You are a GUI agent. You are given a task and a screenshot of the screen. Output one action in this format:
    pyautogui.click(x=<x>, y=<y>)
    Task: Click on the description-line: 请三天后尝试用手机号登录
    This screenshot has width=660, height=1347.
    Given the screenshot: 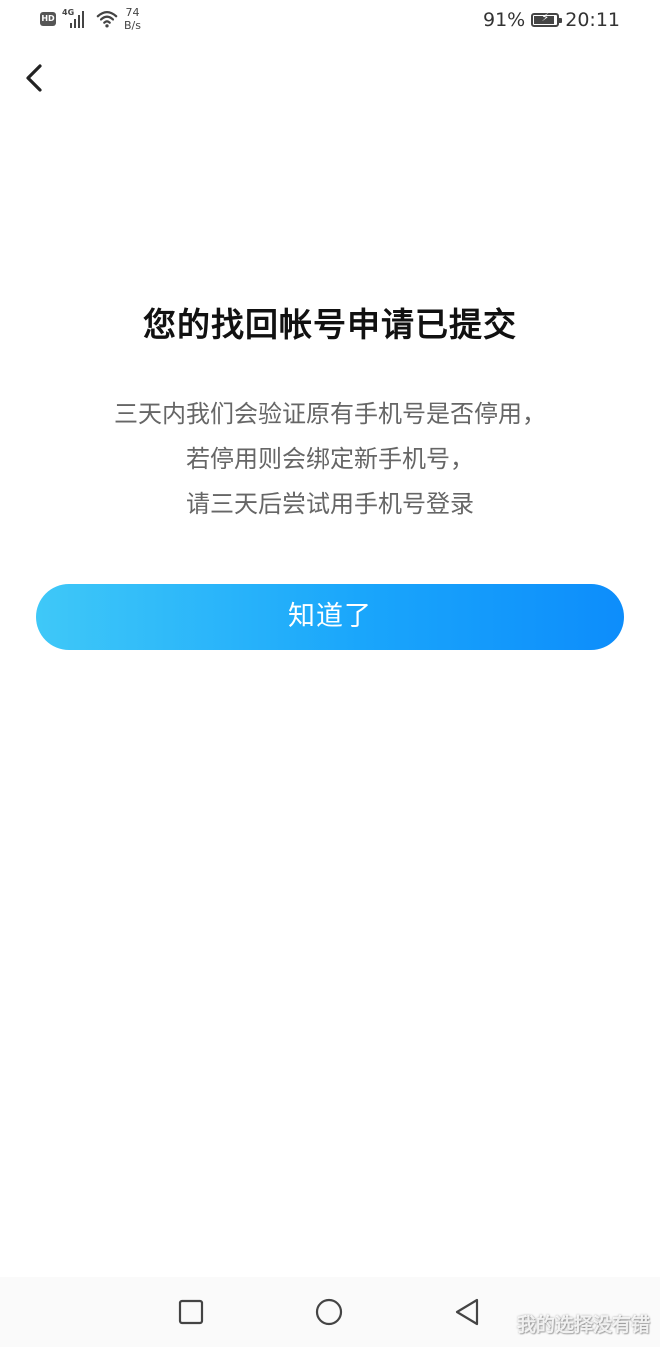 What is the action you would take?
    pyautogui.click(x=330, y=504)
    